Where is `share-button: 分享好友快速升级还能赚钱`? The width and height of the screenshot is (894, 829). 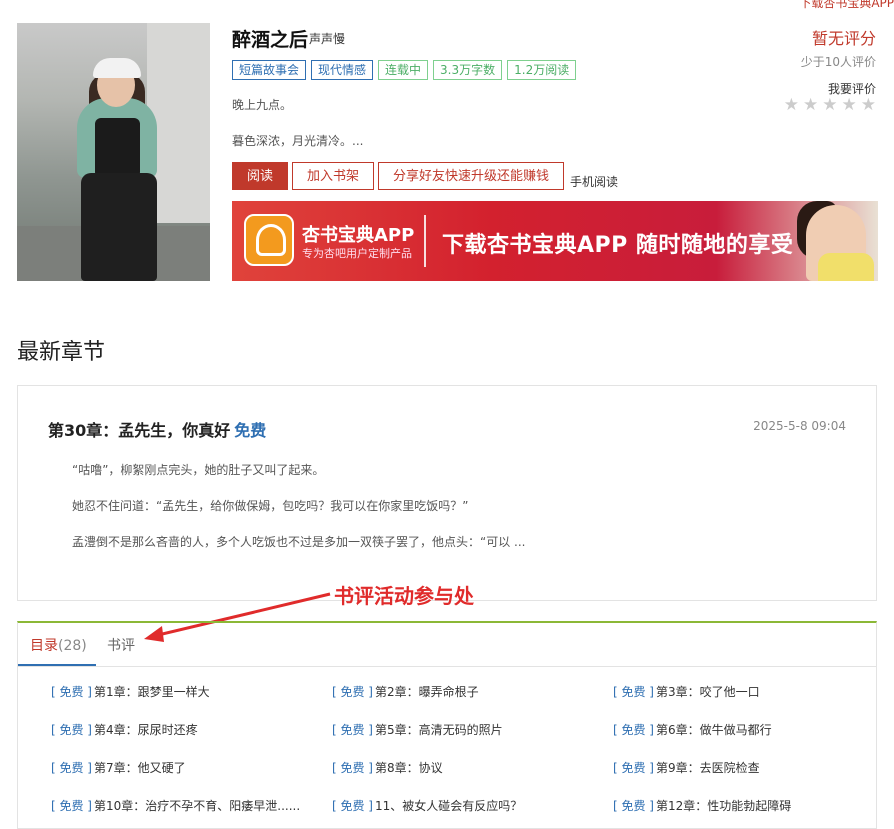
share-button: 分享好友快速升级还能赚钱 is located at coordinates (471, 176).